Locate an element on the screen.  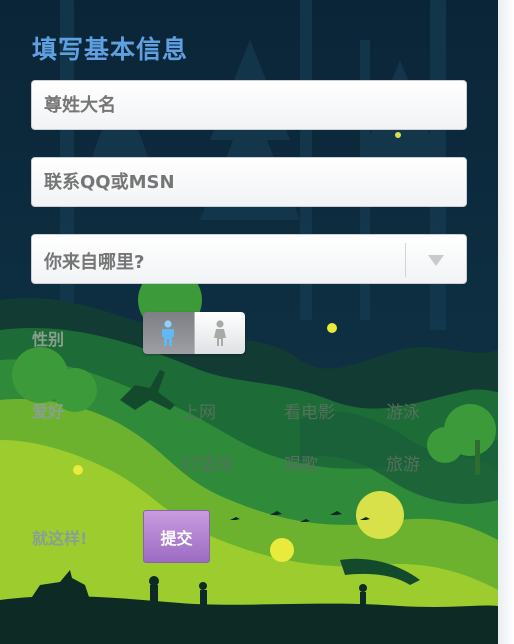
name-field is located at coordinates (249, 105).